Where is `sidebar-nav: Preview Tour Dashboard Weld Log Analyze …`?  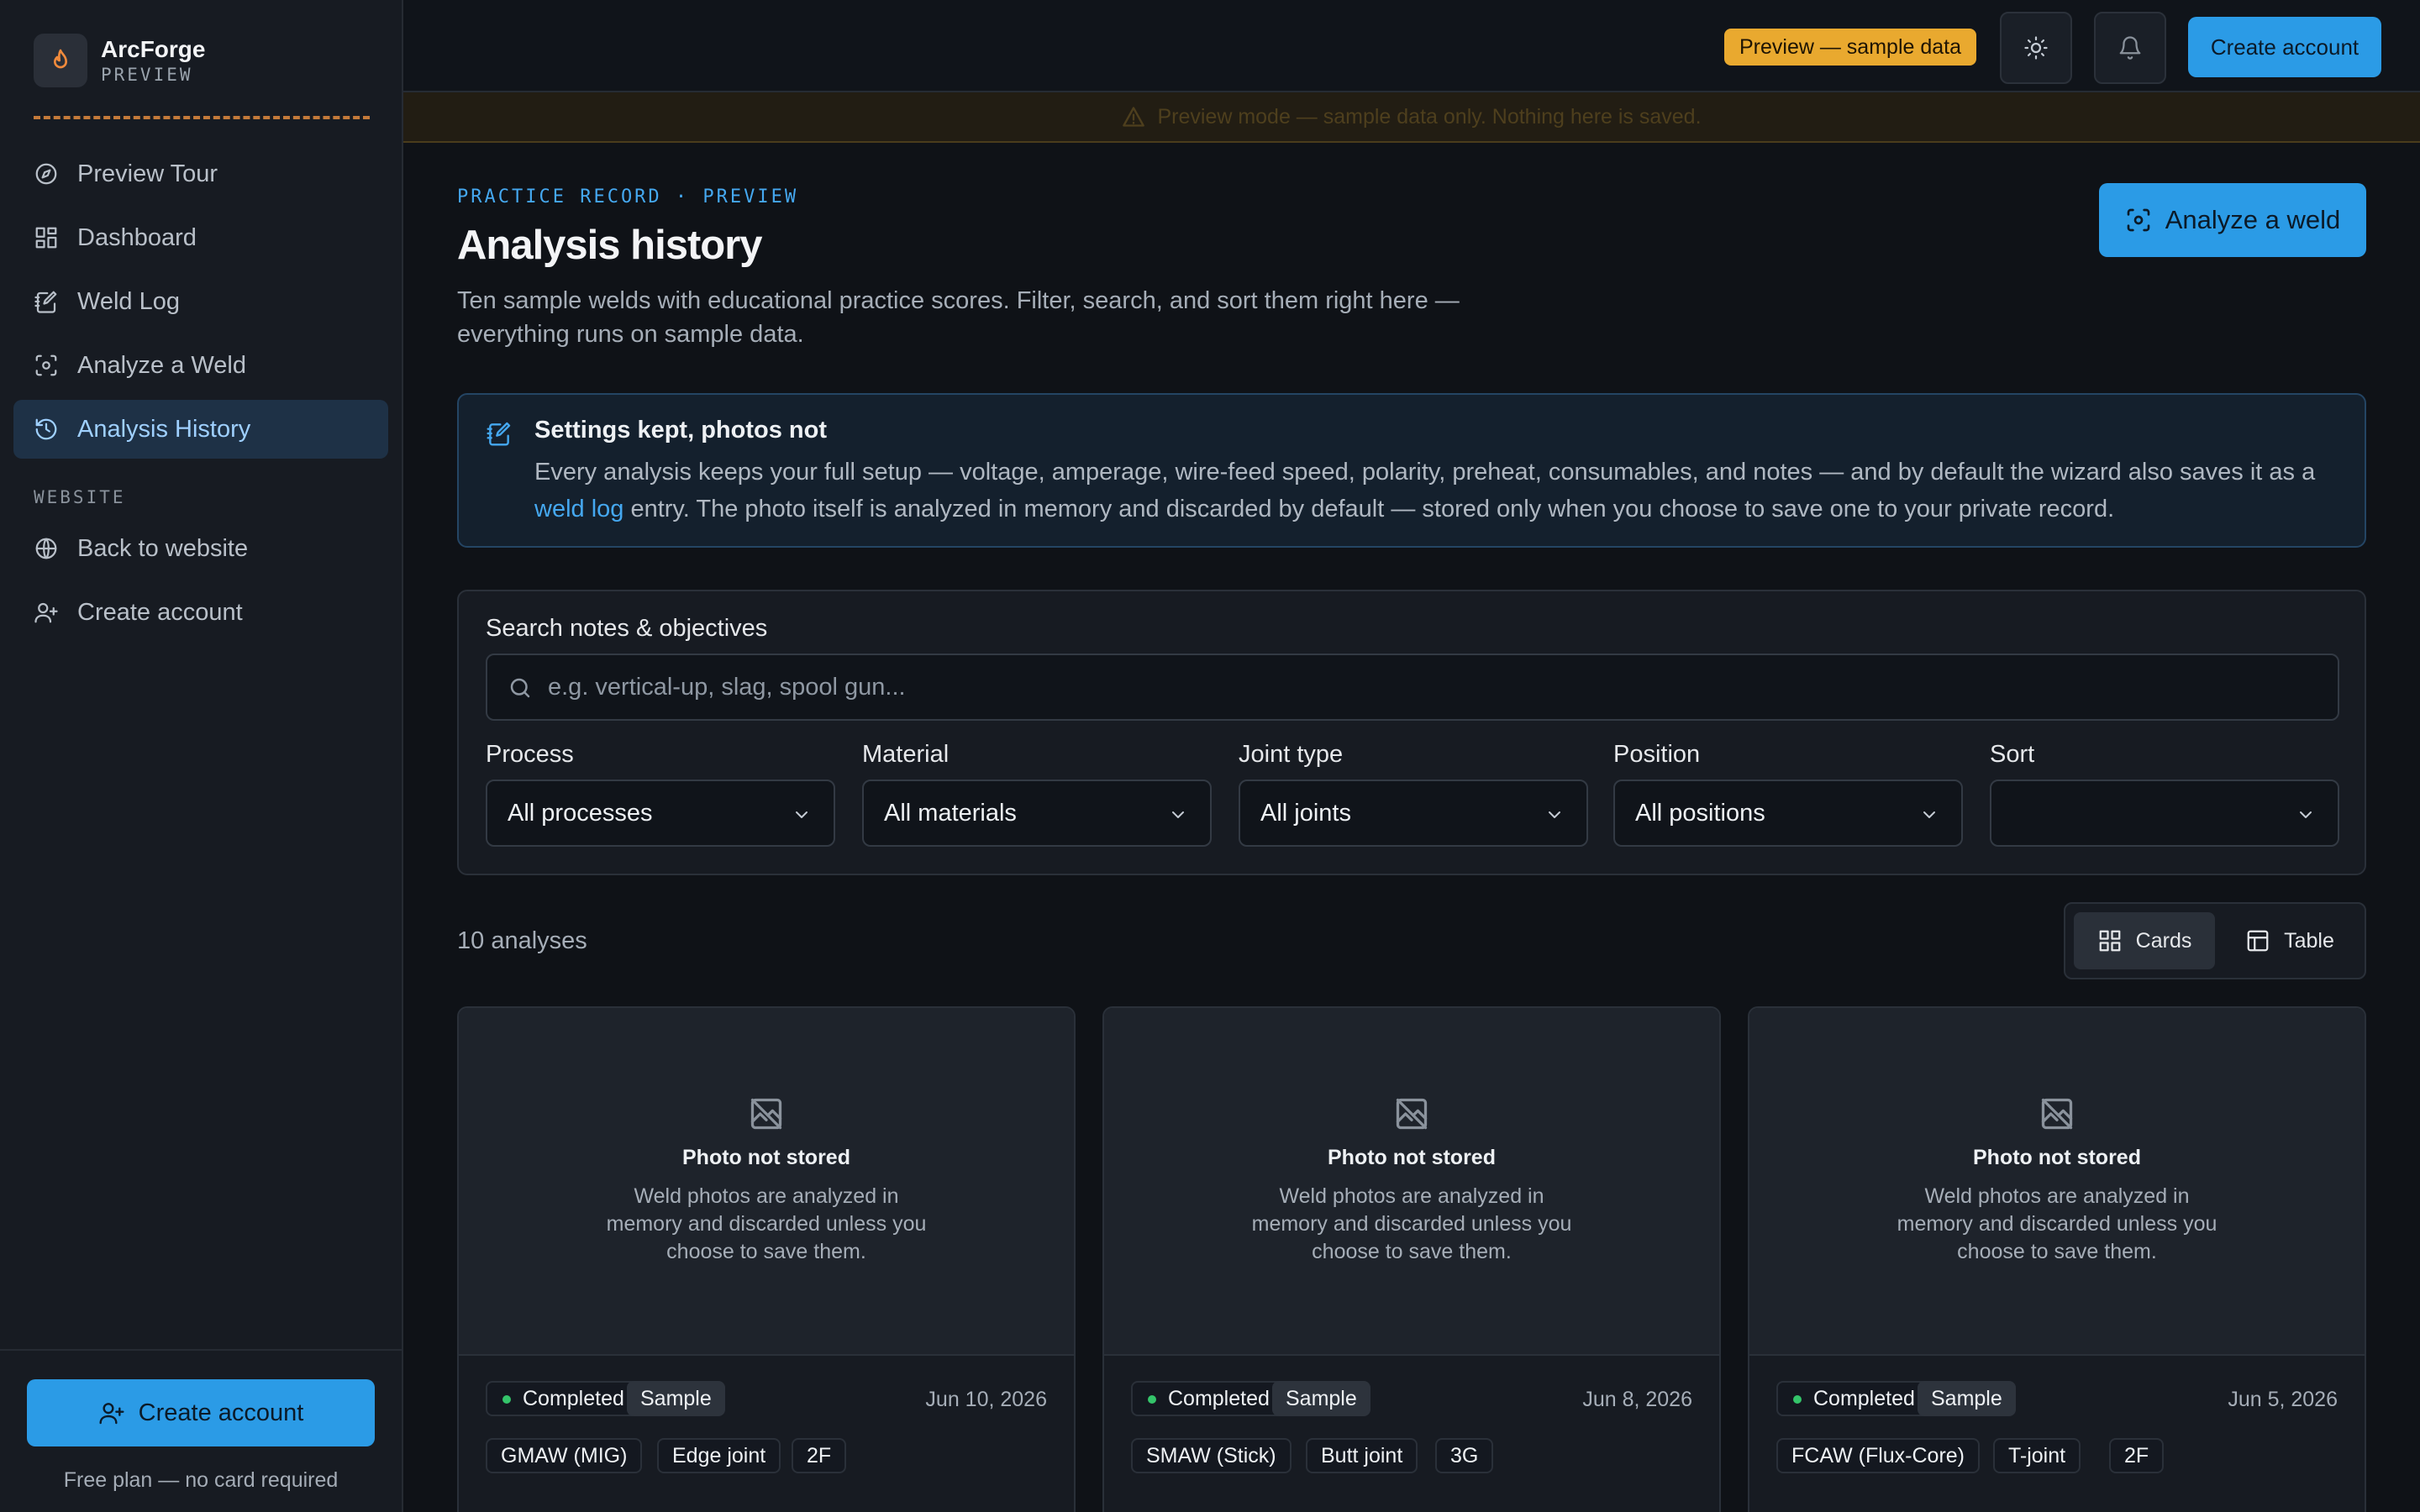
sidebar-nav: Preview Tour Dashboard Weld Log Analyze … is located at coordinates (200, 395).